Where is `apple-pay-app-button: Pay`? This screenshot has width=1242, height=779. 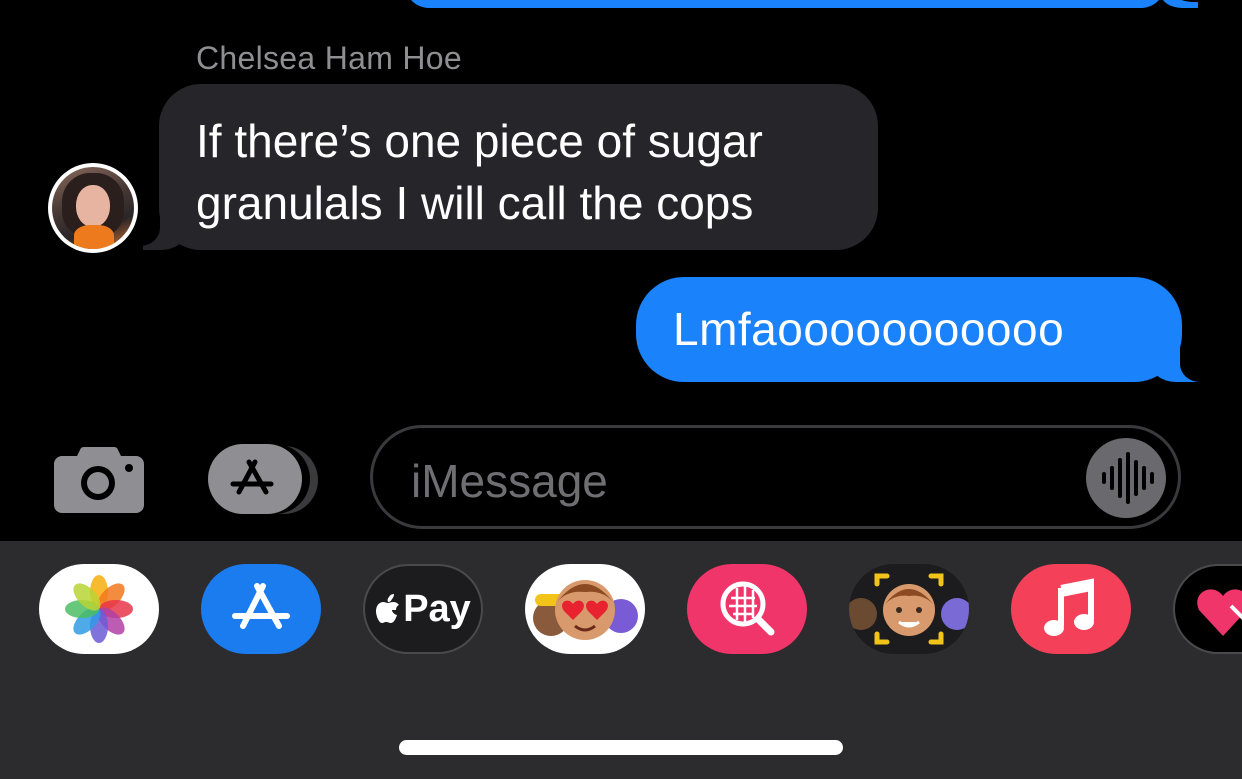
apple-pay-app-button: Pay is located at coordinates (423, 609).